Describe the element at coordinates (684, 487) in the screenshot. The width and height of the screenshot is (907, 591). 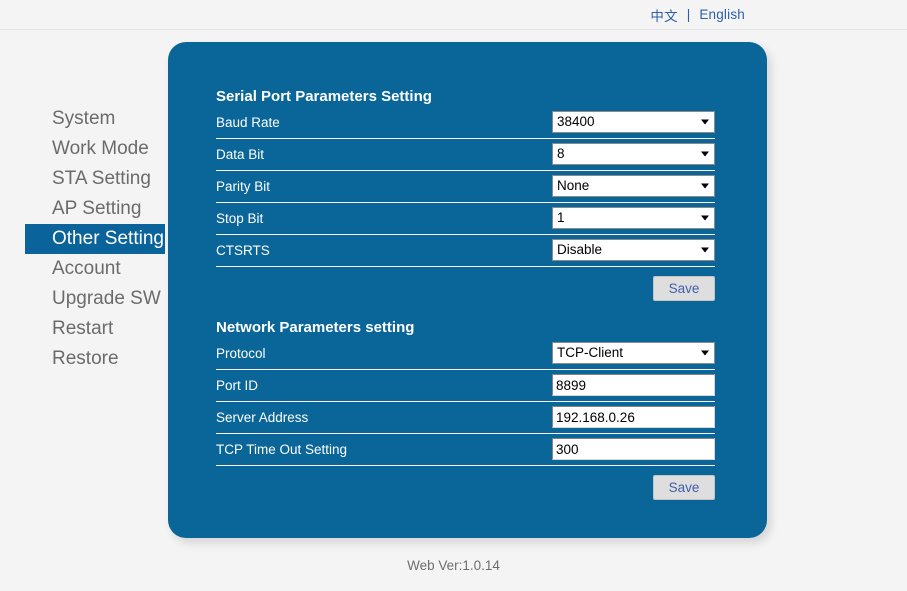
I see `network-save-button: Save` at that location.